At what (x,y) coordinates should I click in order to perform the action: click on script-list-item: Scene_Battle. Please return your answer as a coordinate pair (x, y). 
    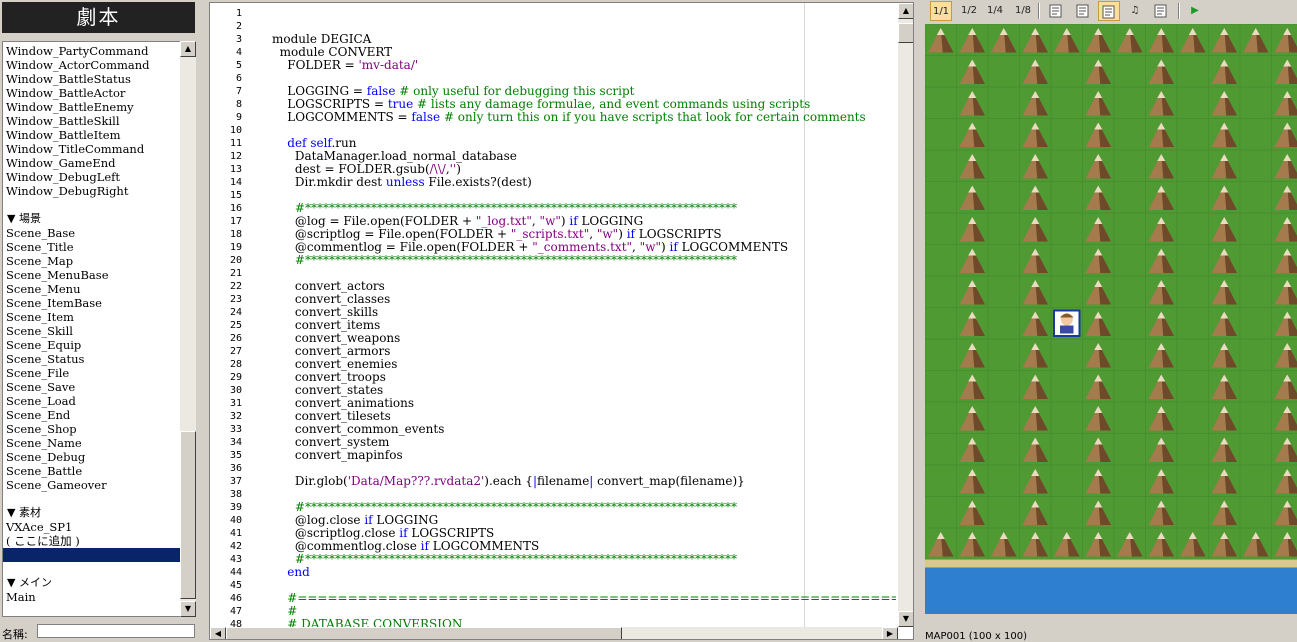
    Looking at the image, I should click on (44, 471).